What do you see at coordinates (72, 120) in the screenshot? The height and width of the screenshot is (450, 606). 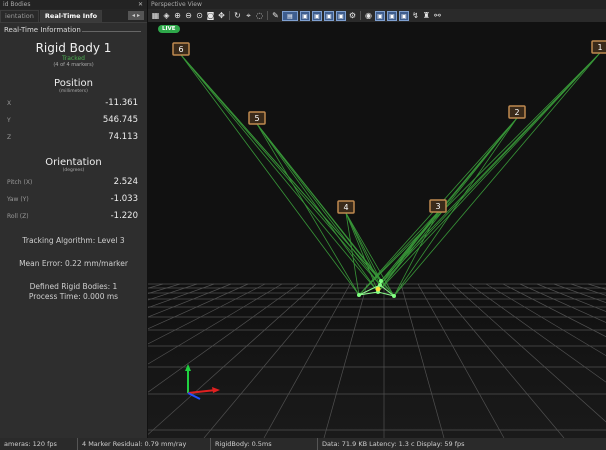 I see `position-y-row: Y 546.745` at bounding box center [72, 120].